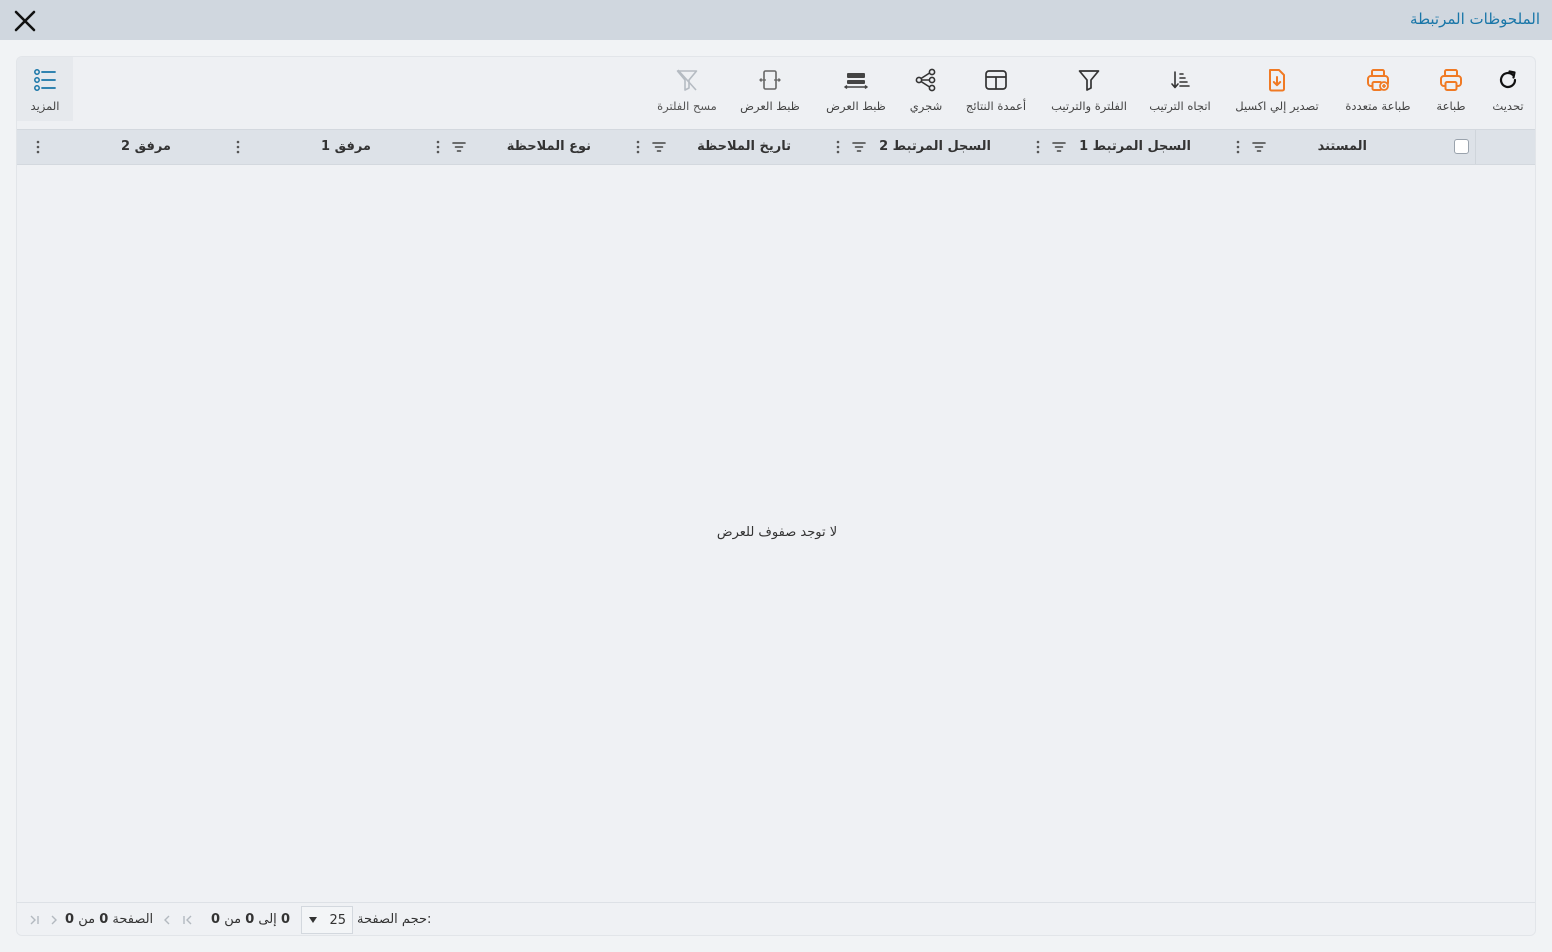 Image resolution: width=1552 pixels, height=952 pixels. I want to click on print-label: طباعة, so click(1451, 106).